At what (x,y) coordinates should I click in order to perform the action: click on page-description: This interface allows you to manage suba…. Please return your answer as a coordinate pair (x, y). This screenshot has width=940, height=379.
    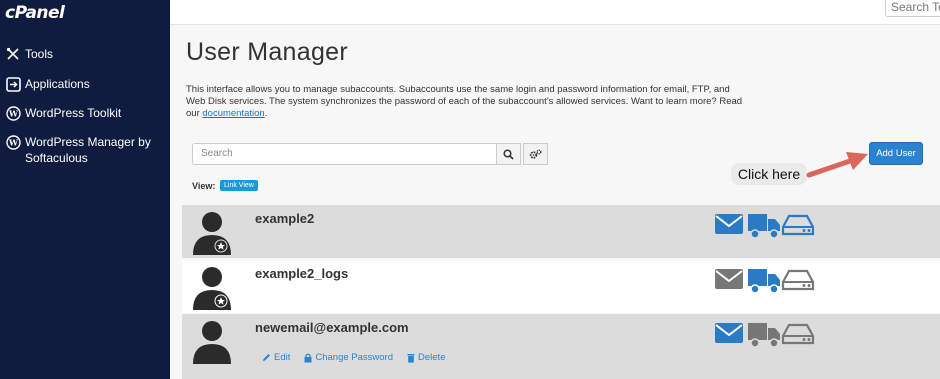
    Looking at the image, I should click on (466, 102).